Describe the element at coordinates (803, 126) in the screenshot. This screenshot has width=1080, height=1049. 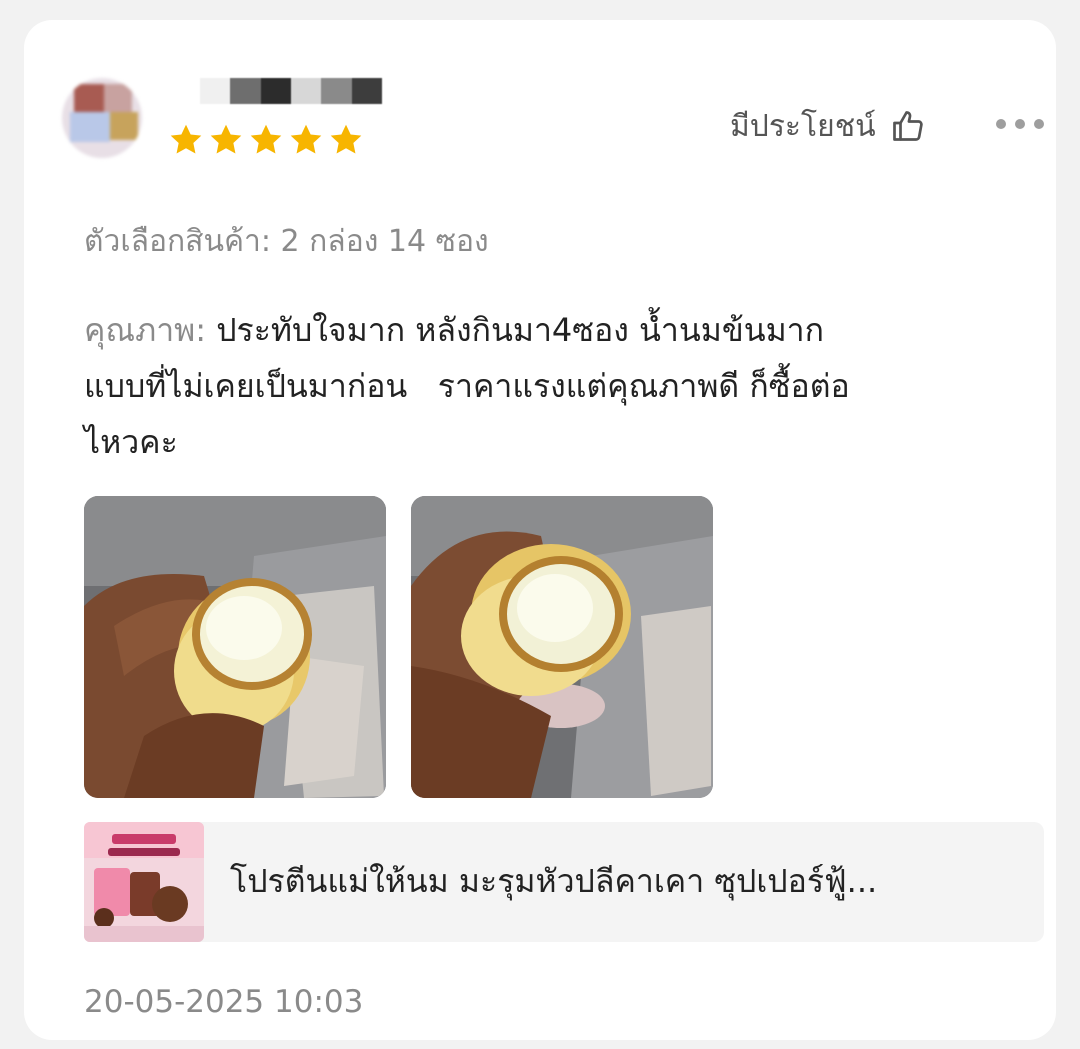
I see `helpful-label: มีประโยชน์` at that location.